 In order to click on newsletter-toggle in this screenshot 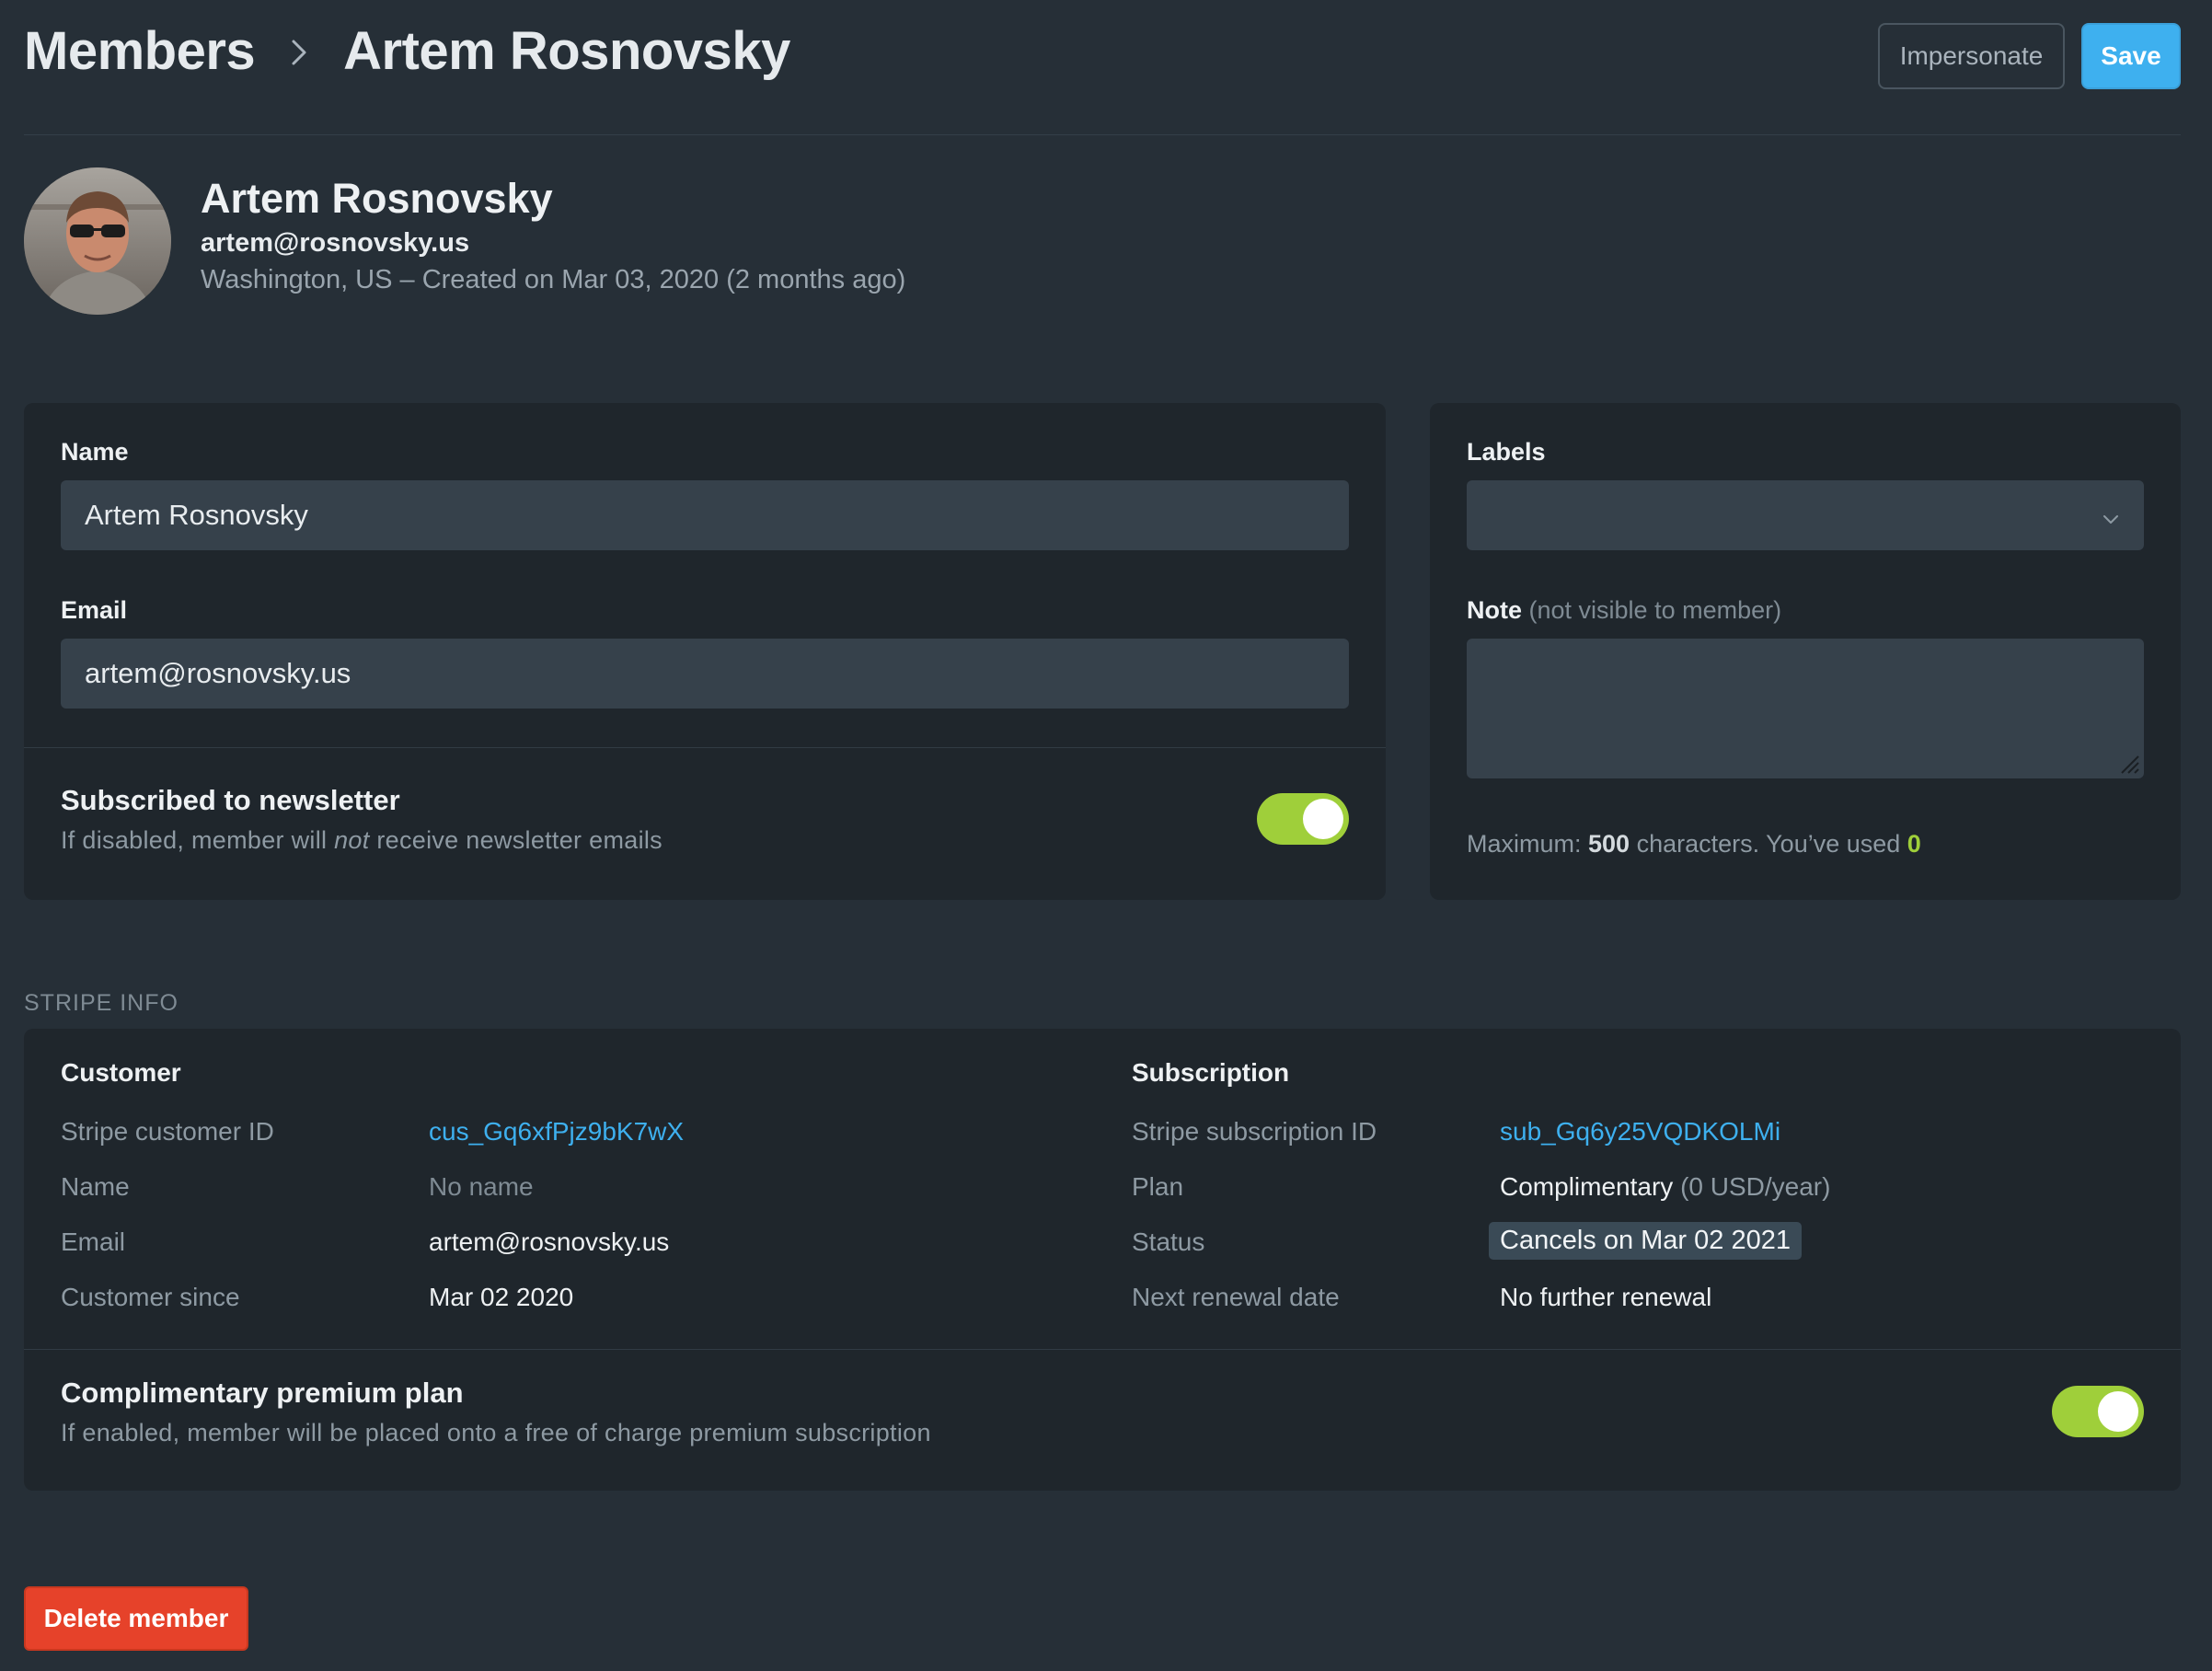, I will do `click(1303, 819)`.